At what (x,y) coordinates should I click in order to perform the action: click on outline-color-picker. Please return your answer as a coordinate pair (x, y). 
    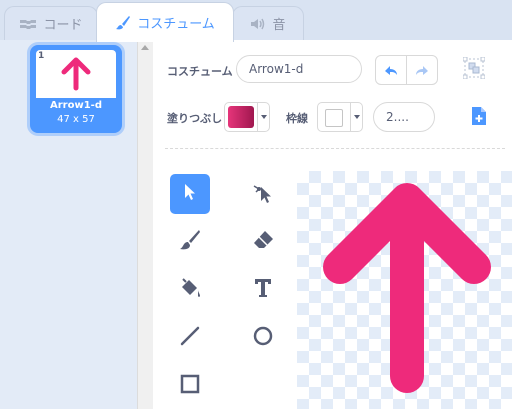
    Looking at the image, I should click on (340, 117).